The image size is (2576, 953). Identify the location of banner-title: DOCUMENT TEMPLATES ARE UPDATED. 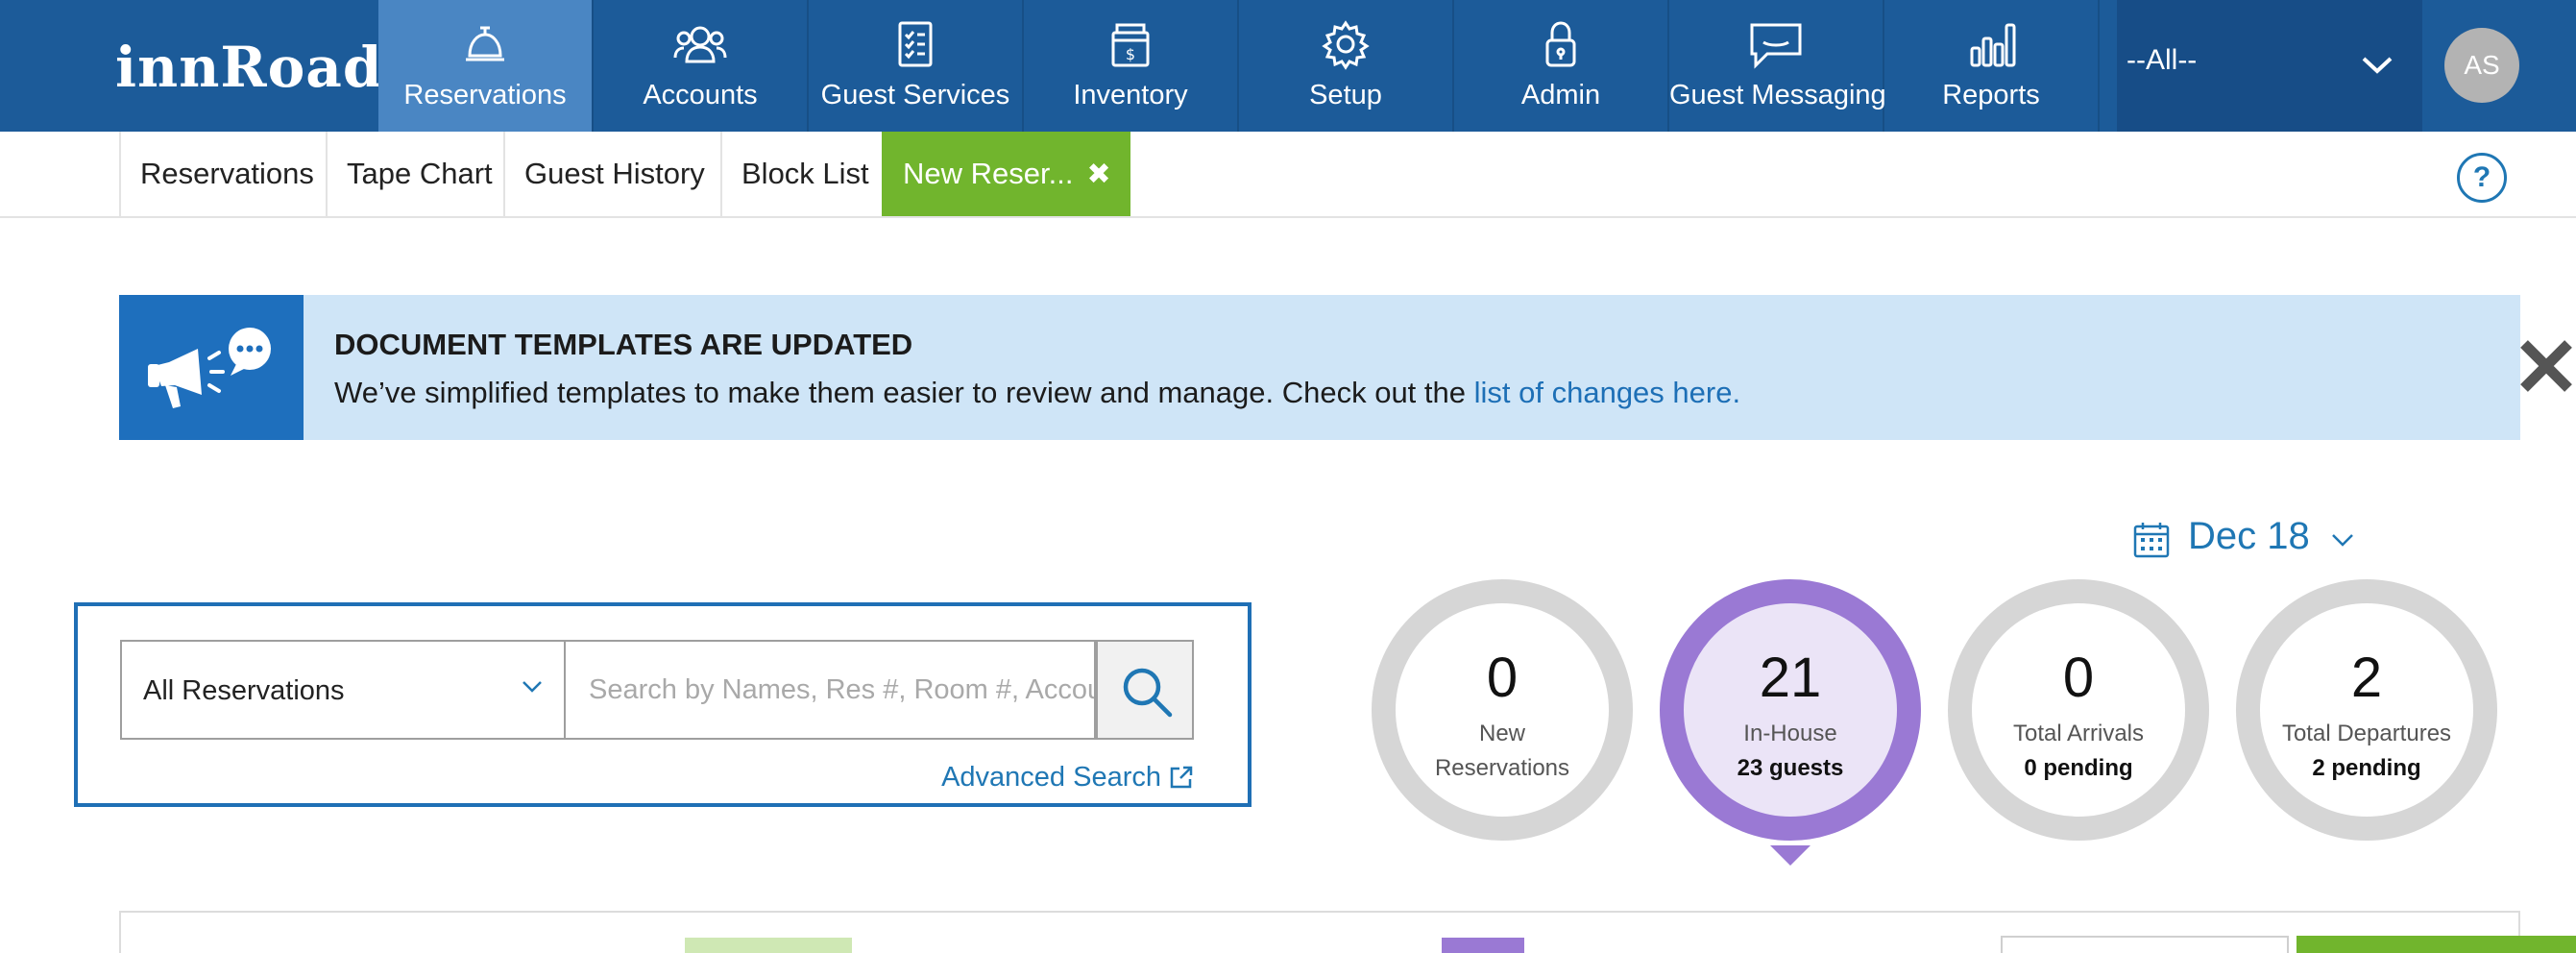
(623, 344).